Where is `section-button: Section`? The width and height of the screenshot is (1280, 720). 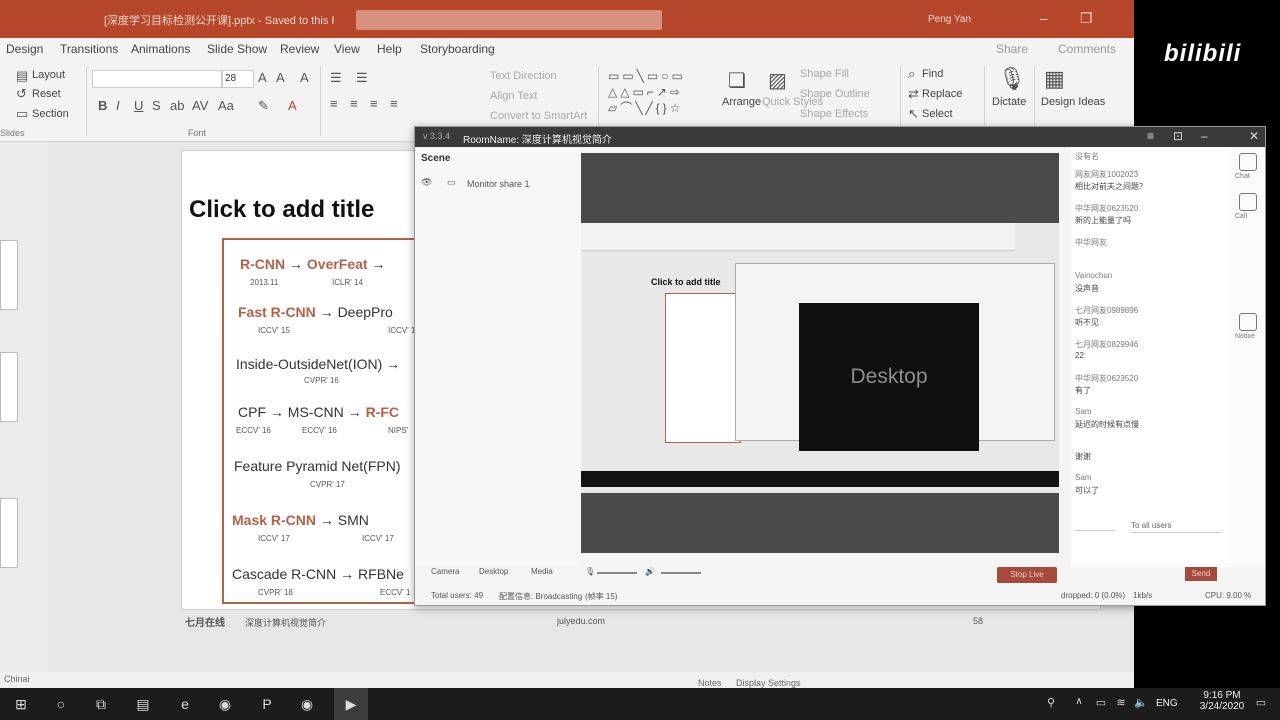
section-button: Section is located at coordinates (50, 114).